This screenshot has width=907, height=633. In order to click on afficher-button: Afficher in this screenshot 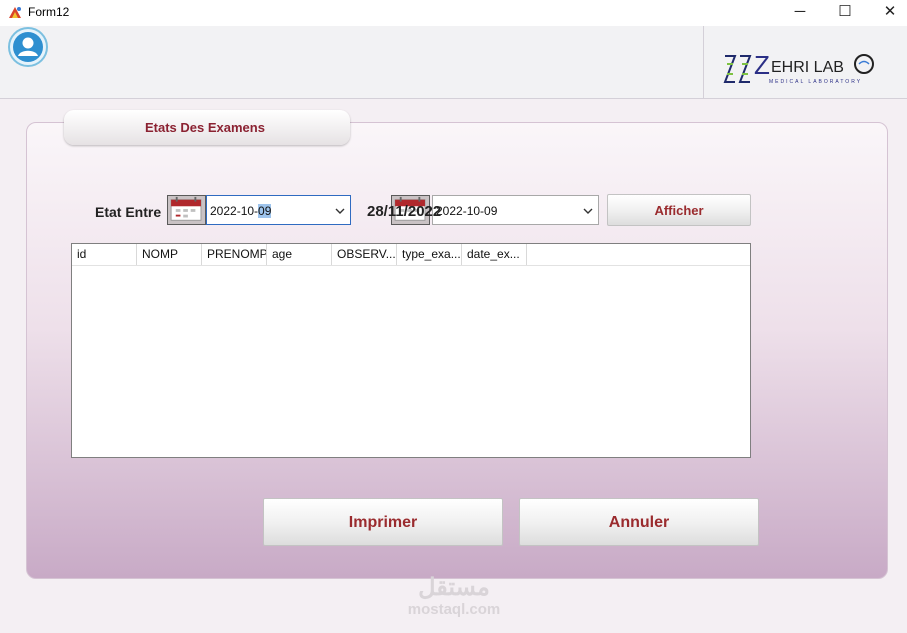, I will do `click(679, 210)`.